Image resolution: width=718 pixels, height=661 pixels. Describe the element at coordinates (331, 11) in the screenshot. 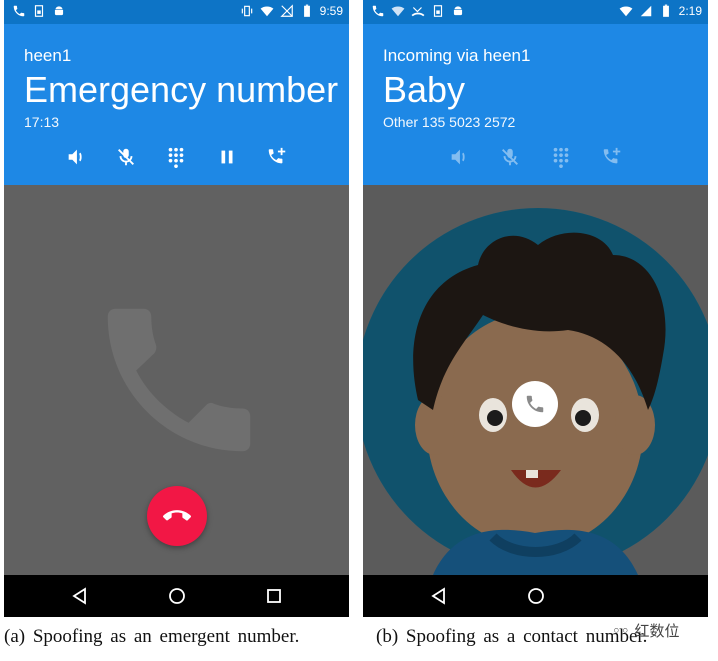

I see `status-time: 9:59` at that location.